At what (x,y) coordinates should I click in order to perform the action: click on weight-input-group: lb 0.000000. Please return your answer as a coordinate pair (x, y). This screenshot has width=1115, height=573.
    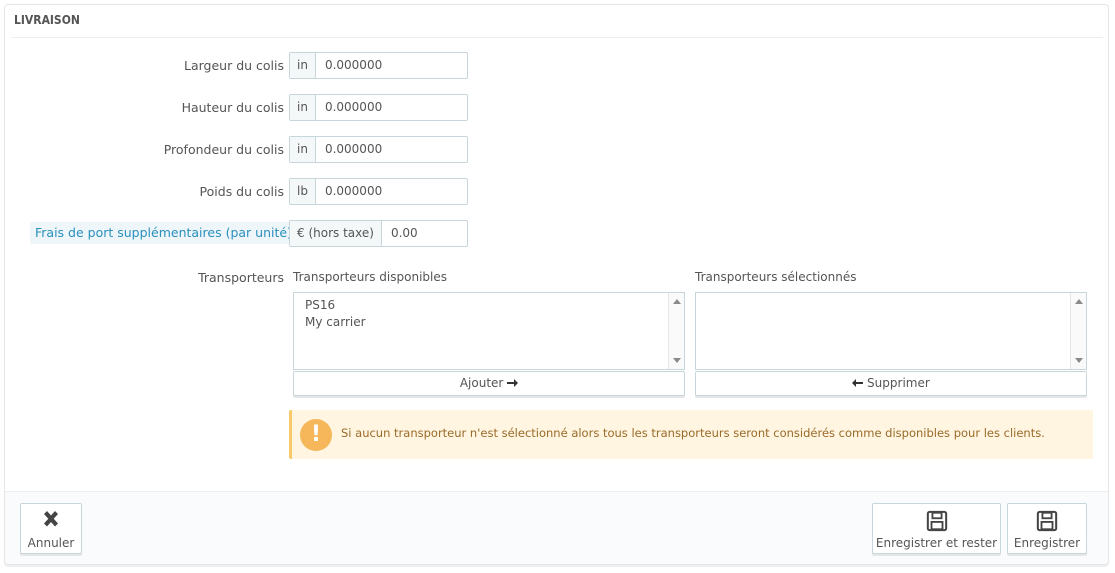
    Looking at the image, I should click on (378, 191).